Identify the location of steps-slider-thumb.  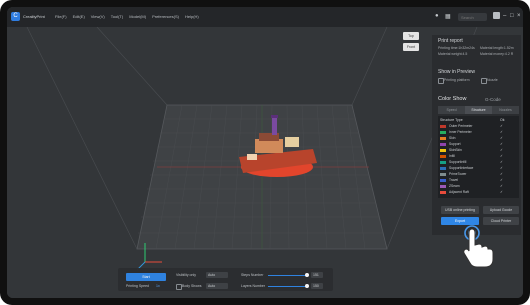
(307, 275).